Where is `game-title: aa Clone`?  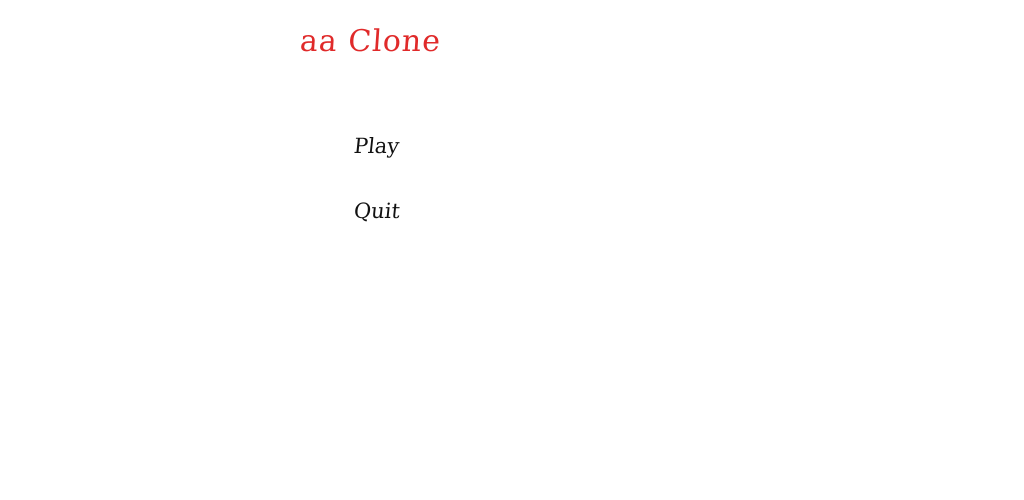
game-title: aa Clone is located at coordinates (370, 41).